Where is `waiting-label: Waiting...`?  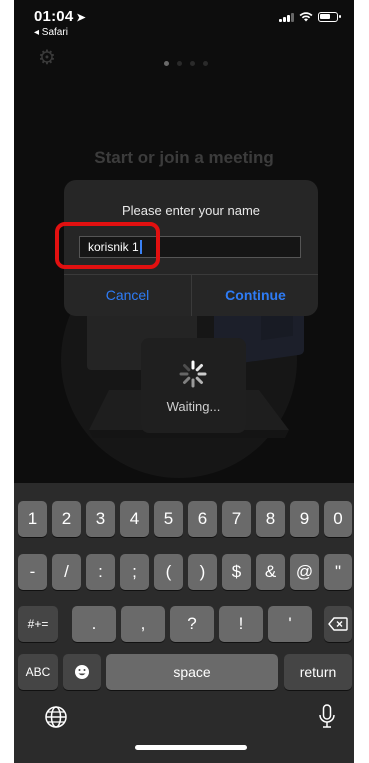 waiting-label: Waiting... is located at coordinates (193, 406).